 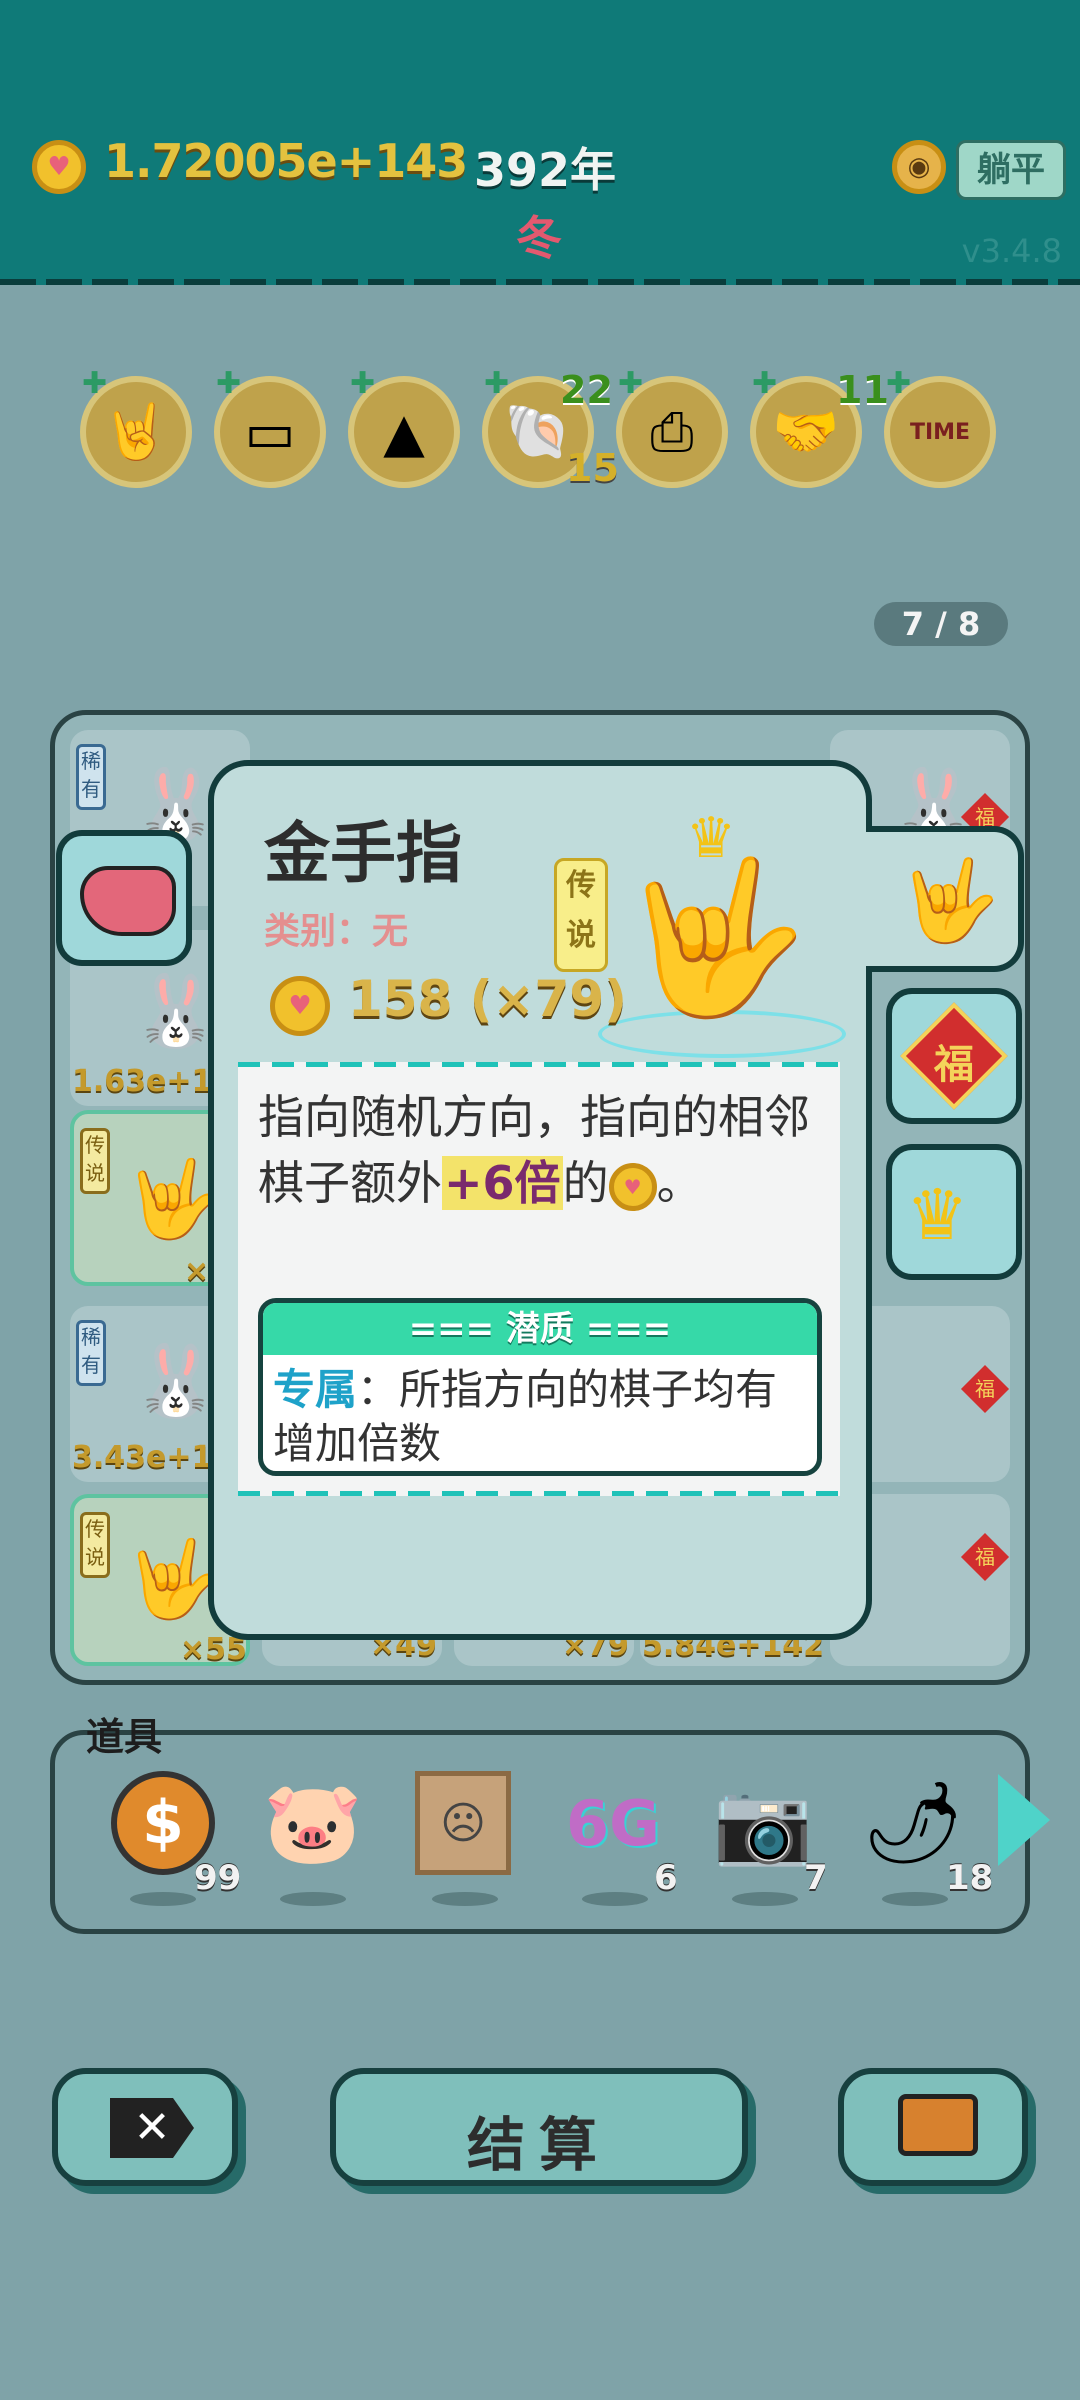 What do you see at coordinates (540, 282) in the screenshot?
I see `top-bar-divider` at bounding box center [540, 282].